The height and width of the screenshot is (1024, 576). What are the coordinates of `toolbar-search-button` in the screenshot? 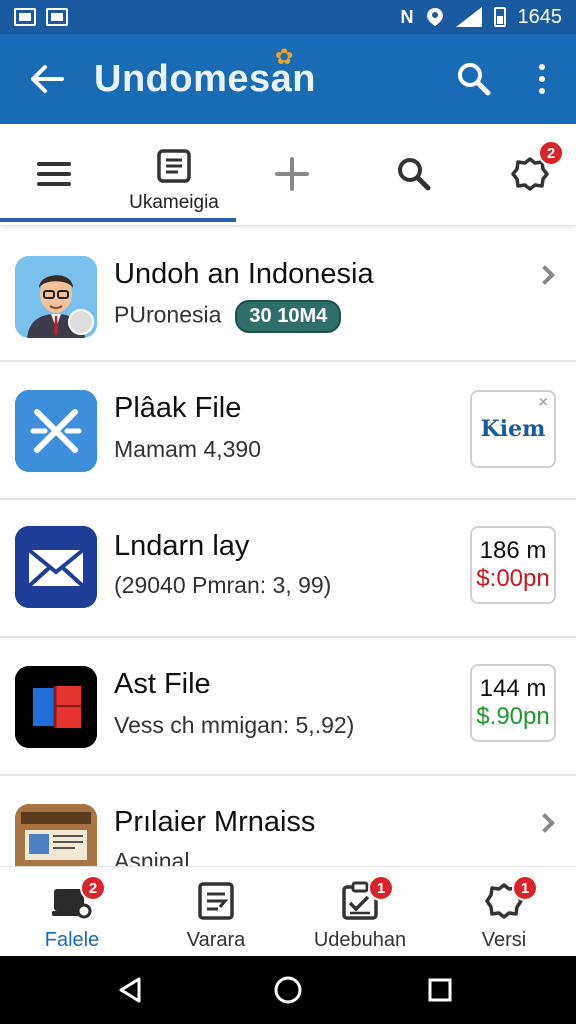 It's located at (414, 174).